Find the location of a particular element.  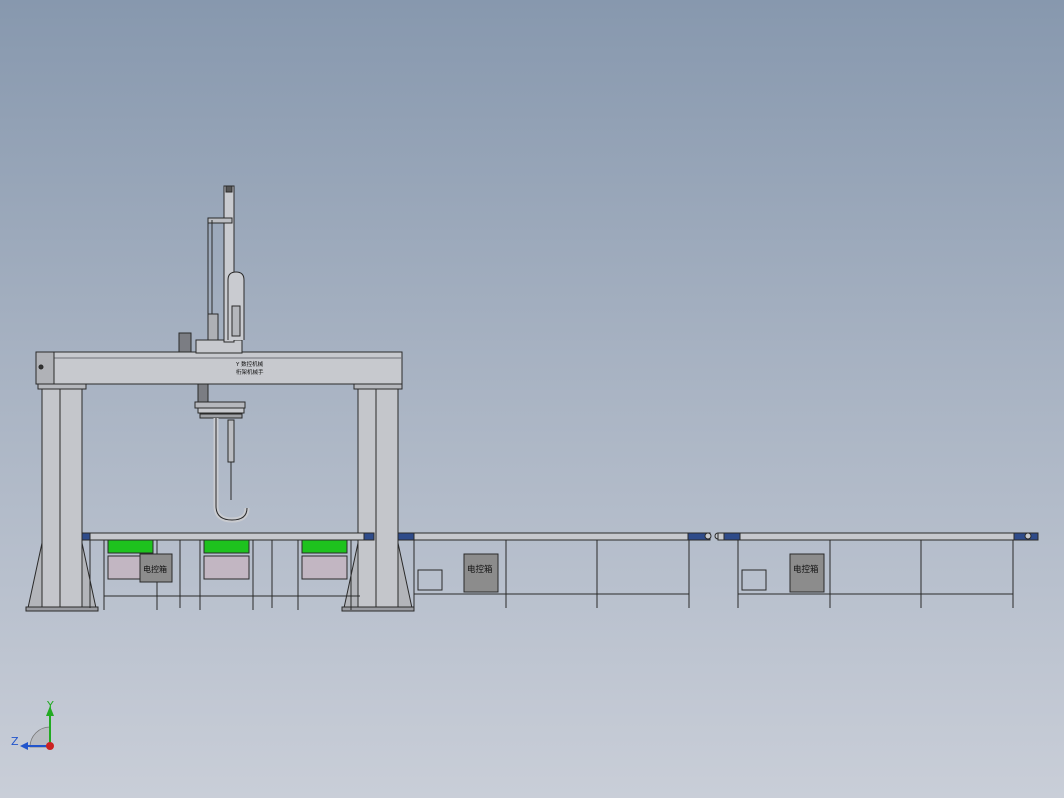

control-box-label-1: 电控箱 is located at coordinates (155, 569).